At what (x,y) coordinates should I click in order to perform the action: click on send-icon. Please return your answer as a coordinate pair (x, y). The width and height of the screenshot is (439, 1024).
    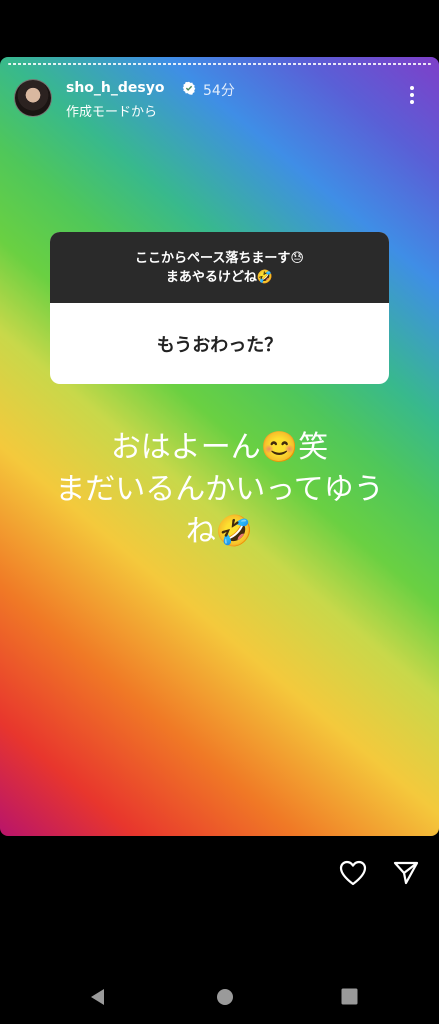
    Looking at the image, I should click on (406, 873).